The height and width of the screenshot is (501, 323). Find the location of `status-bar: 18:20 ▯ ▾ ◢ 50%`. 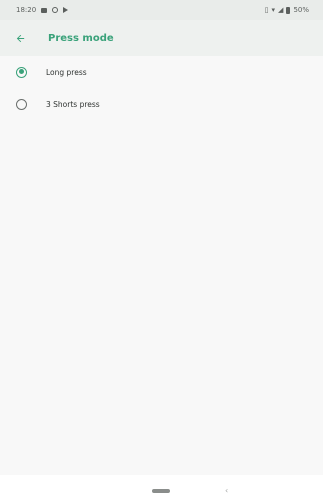

status-bar: 18:20 ▯ ▾ ◢ 50% is located at coordinates (161, 10).